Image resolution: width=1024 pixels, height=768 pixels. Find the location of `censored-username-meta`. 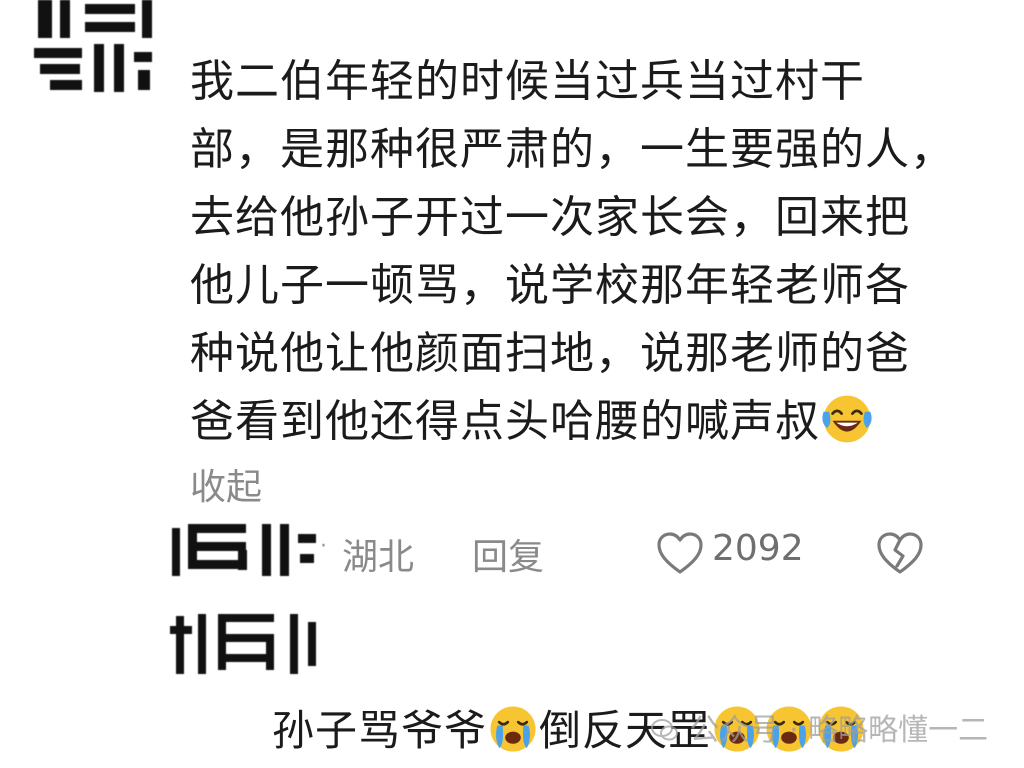

censored-username-meta is located at coordinates (245, 551).